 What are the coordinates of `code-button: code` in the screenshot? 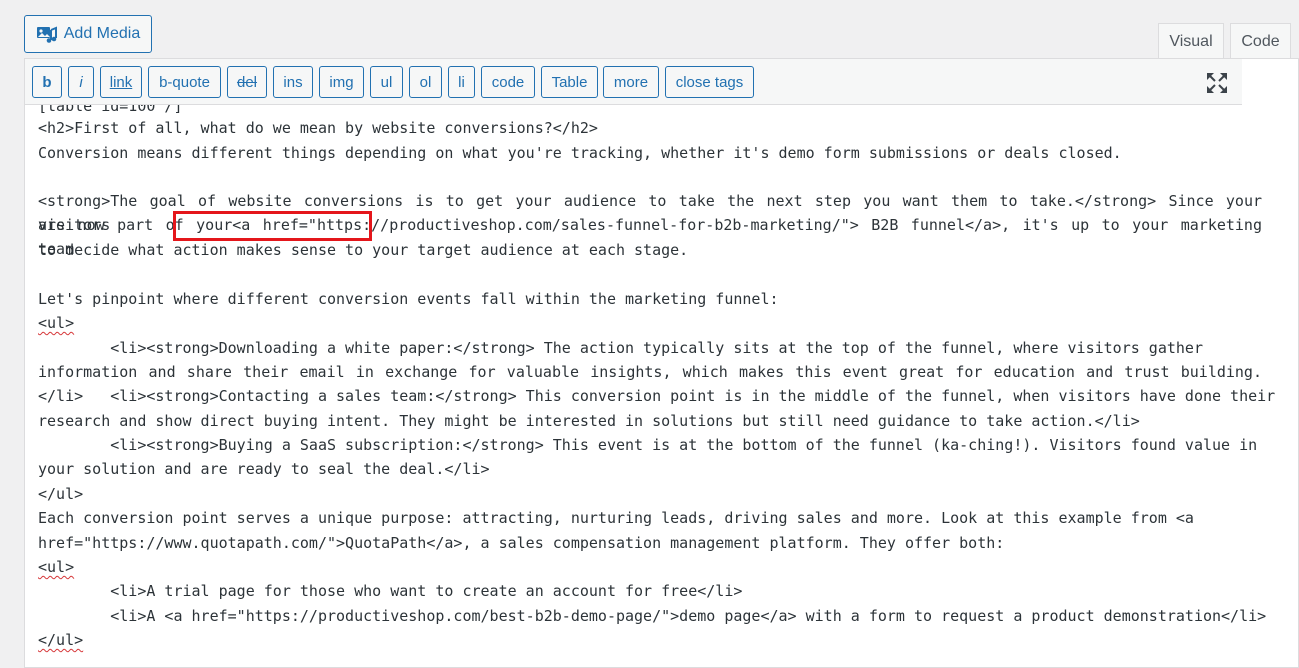 It's located at (508, 82).